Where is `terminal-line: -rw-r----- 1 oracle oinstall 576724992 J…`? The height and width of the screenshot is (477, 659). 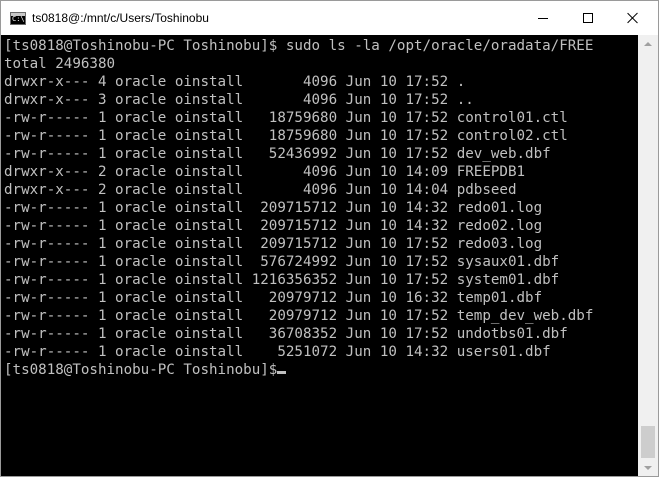 terminal-line: -rw-r----- 1 oracle oinstall 576724992 J… is located at coordinates (282, 262).